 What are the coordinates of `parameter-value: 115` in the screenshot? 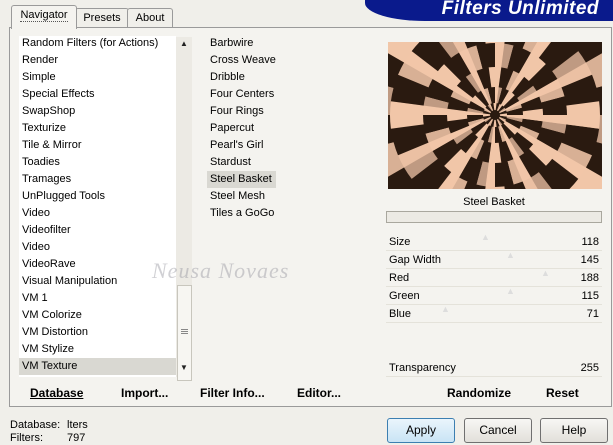 It's located at (590, 296).